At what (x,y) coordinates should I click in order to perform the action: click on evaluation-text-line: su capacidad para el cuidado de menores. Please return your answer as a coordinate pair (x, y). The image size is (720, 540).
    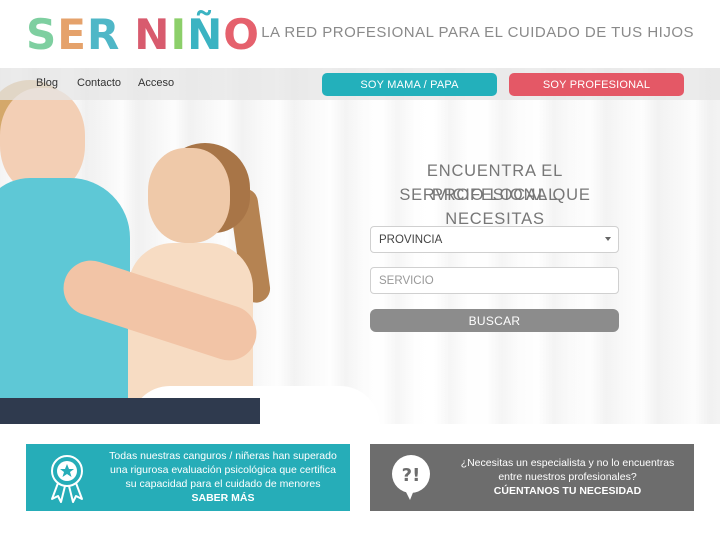
    Looking at the image, I should click on (223, 484).